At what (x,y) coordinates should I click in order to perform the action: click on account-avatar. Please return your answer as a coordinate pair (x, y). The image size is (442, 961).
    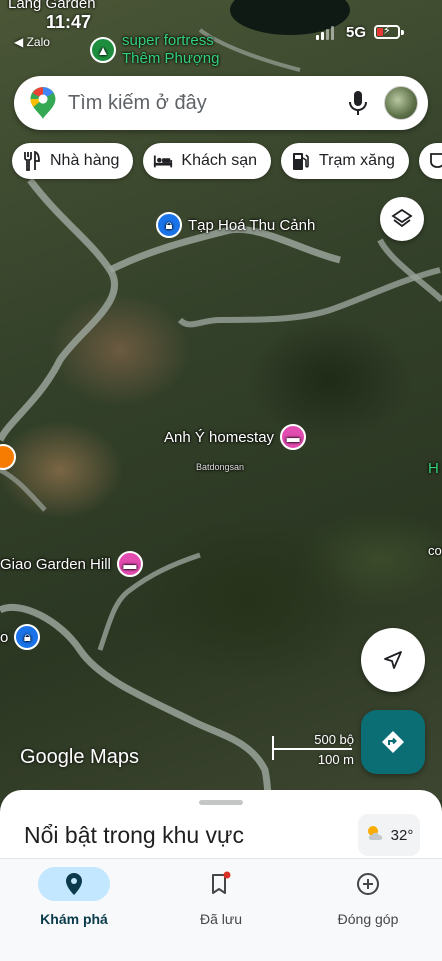
    Looking at the image, I should click on (401, 103).